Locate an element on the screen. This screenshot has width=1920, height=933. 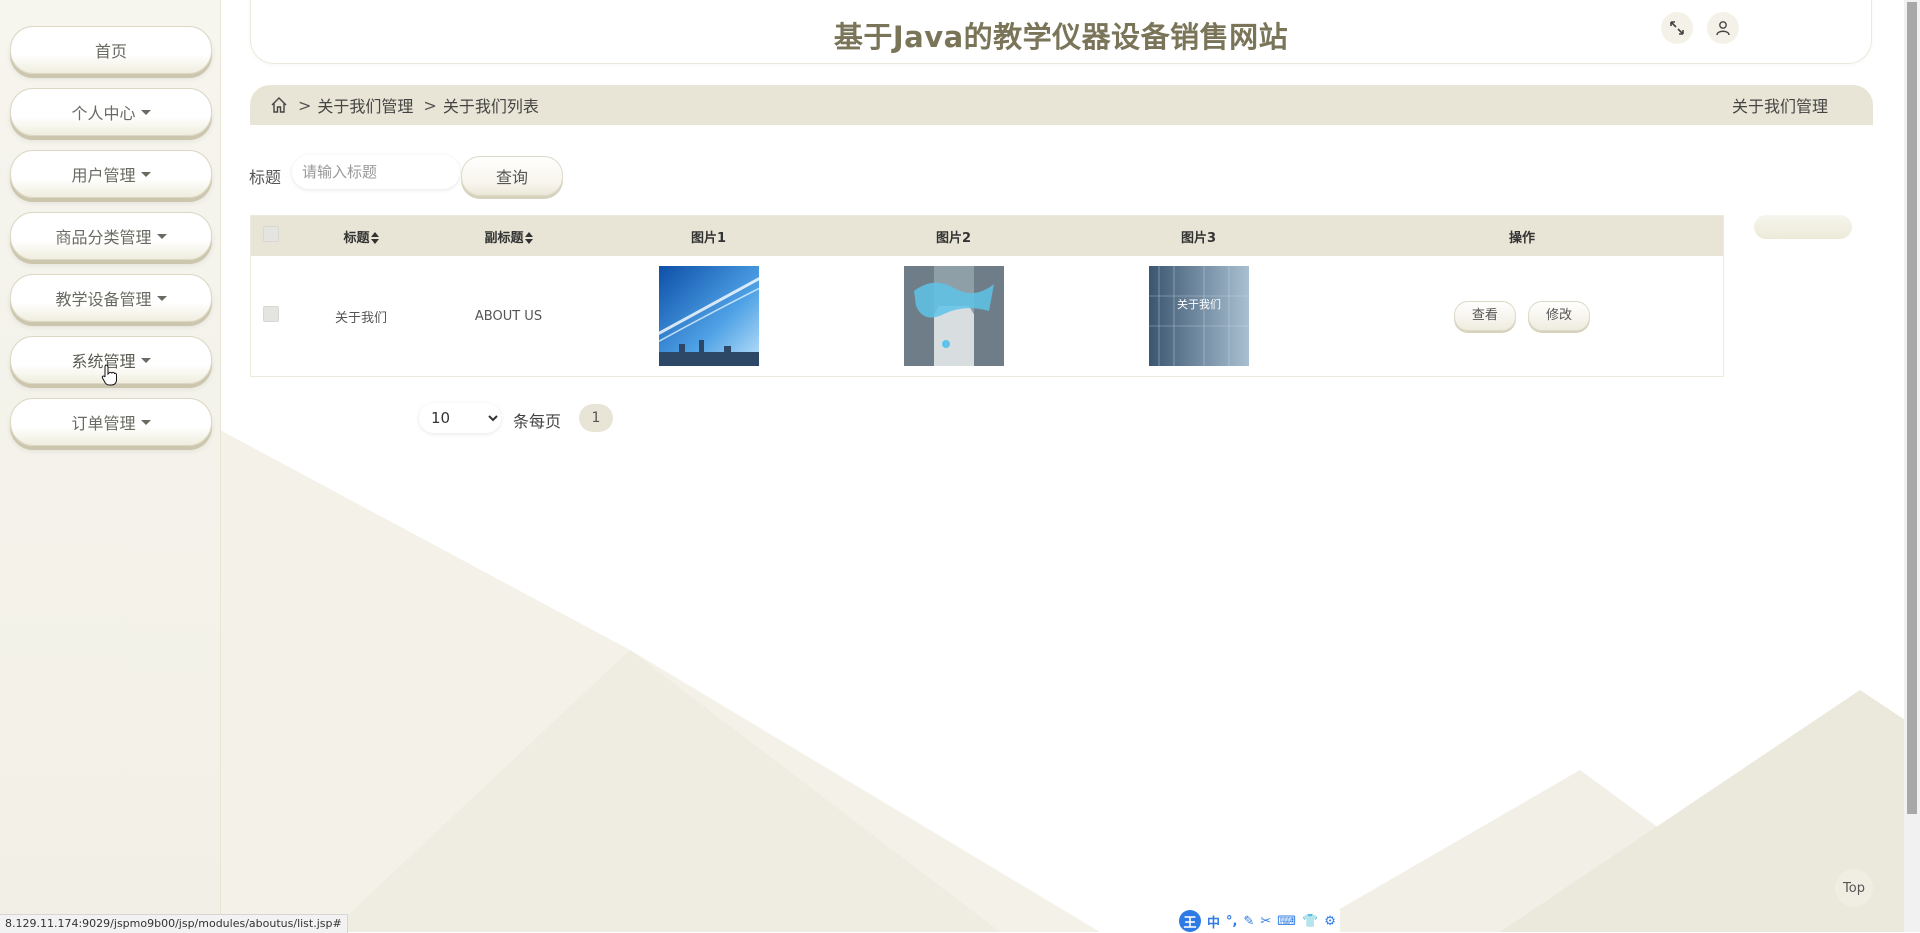
sidebar-item-equipment-management: 教学设备管理 is located at coordinates (111, 298).